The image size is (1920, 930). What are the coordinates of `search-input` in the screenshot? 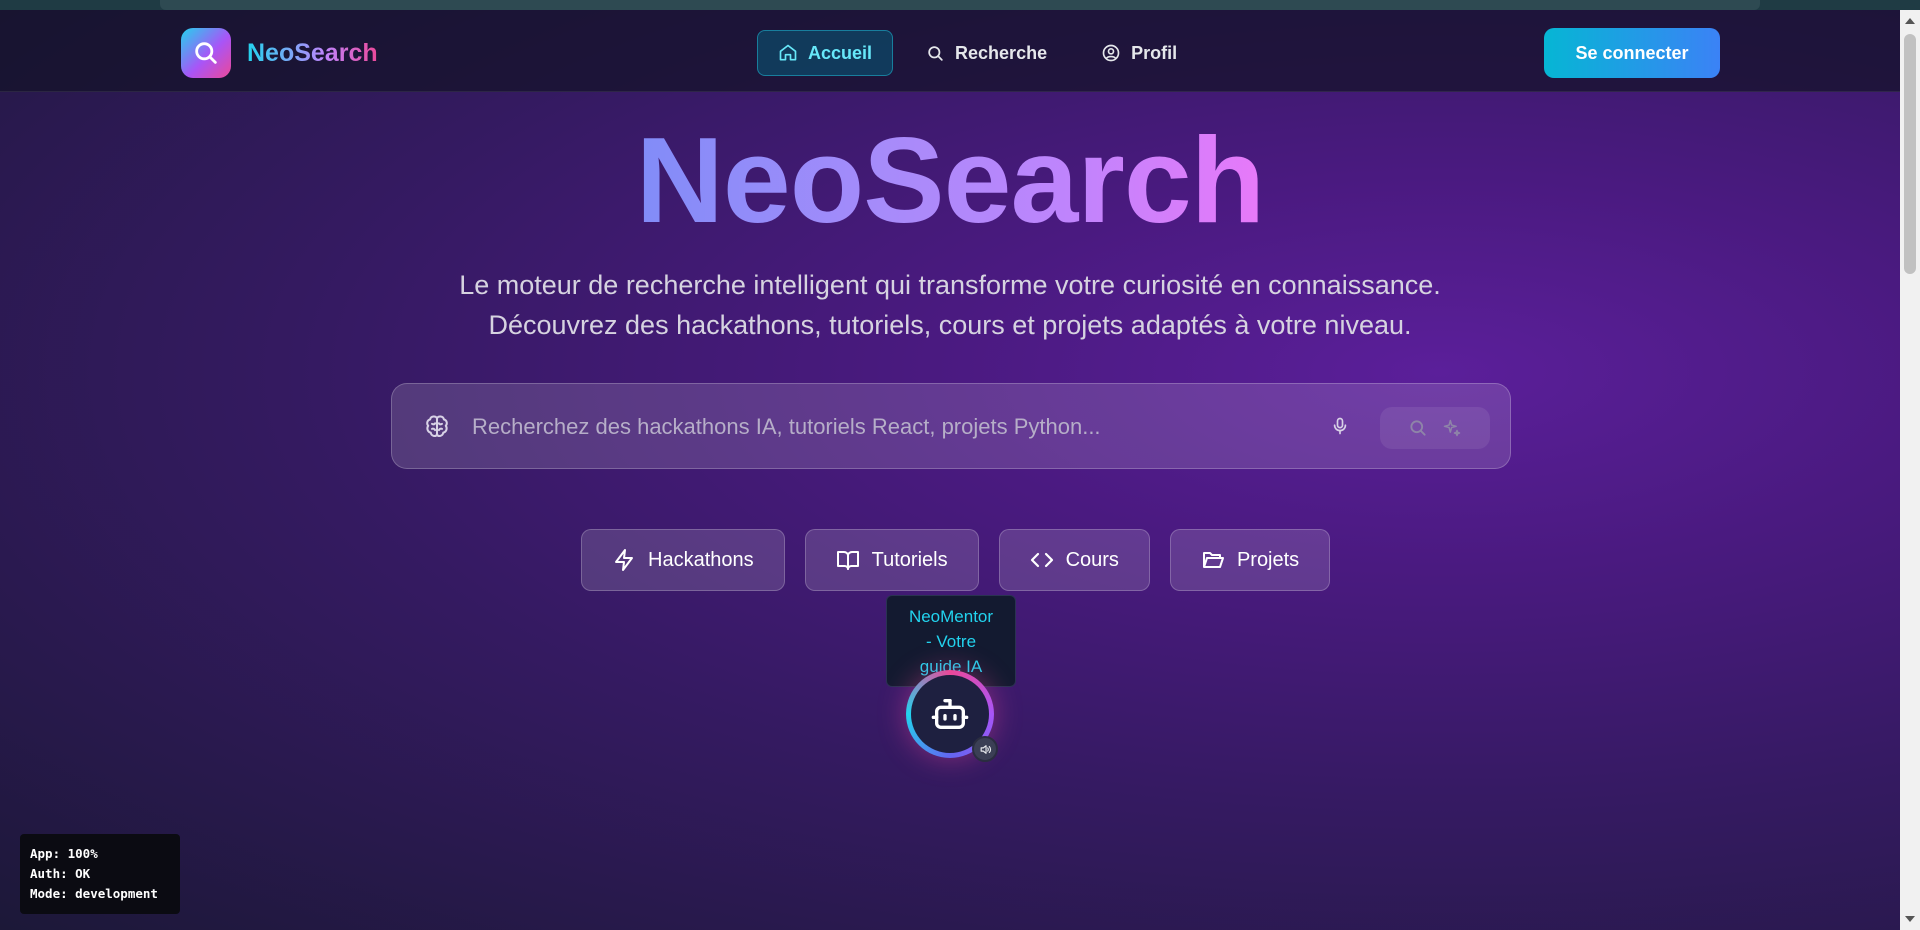 It's located at (892, 427).